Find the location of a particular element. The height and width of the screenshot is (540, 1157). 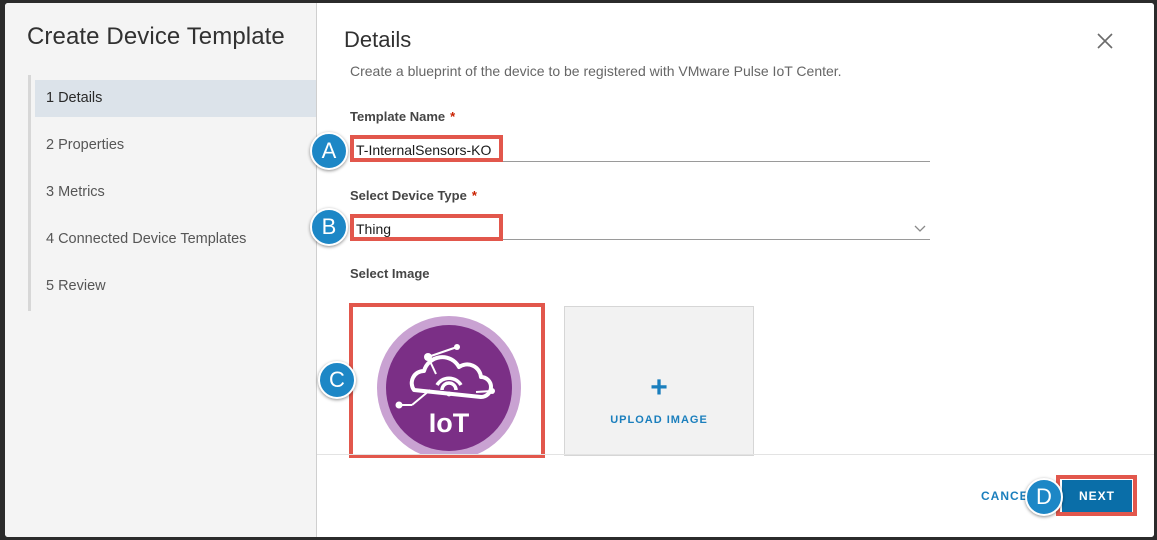

footer-divider is located at coordinates (735, 454).